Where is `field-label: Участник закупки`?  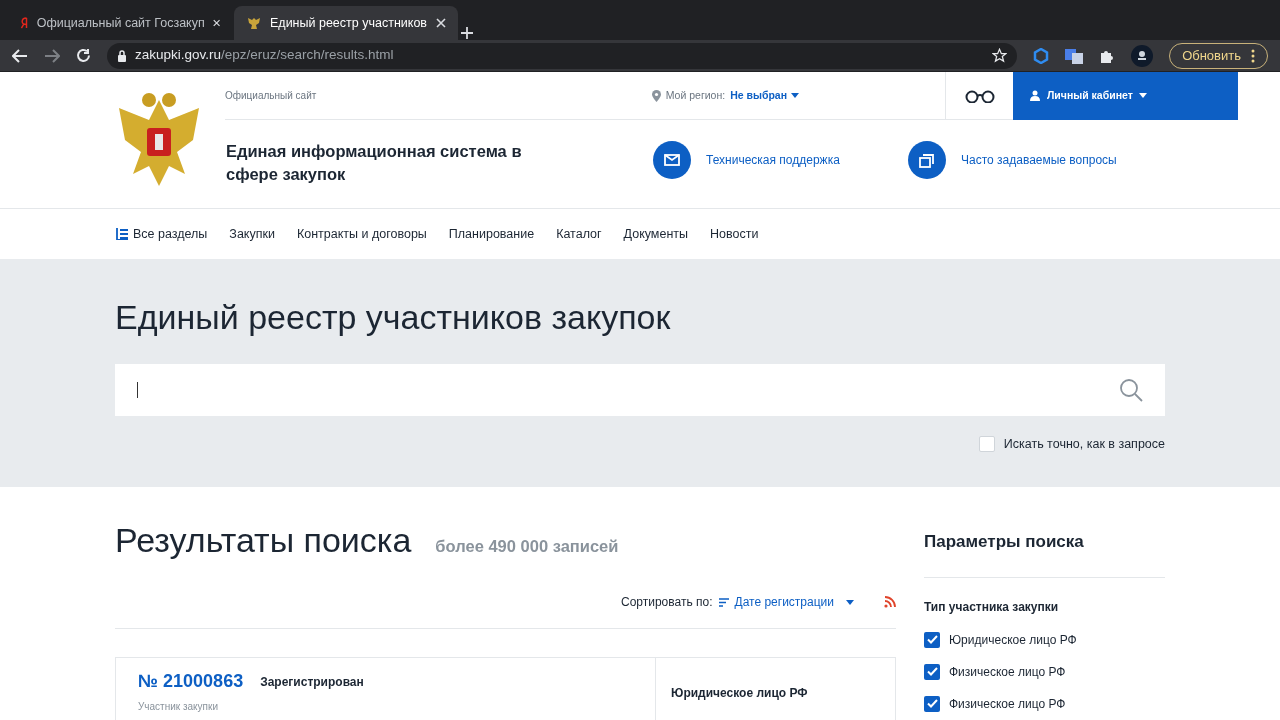
field-label: Участник закупки is located at coordinates (178, 707).